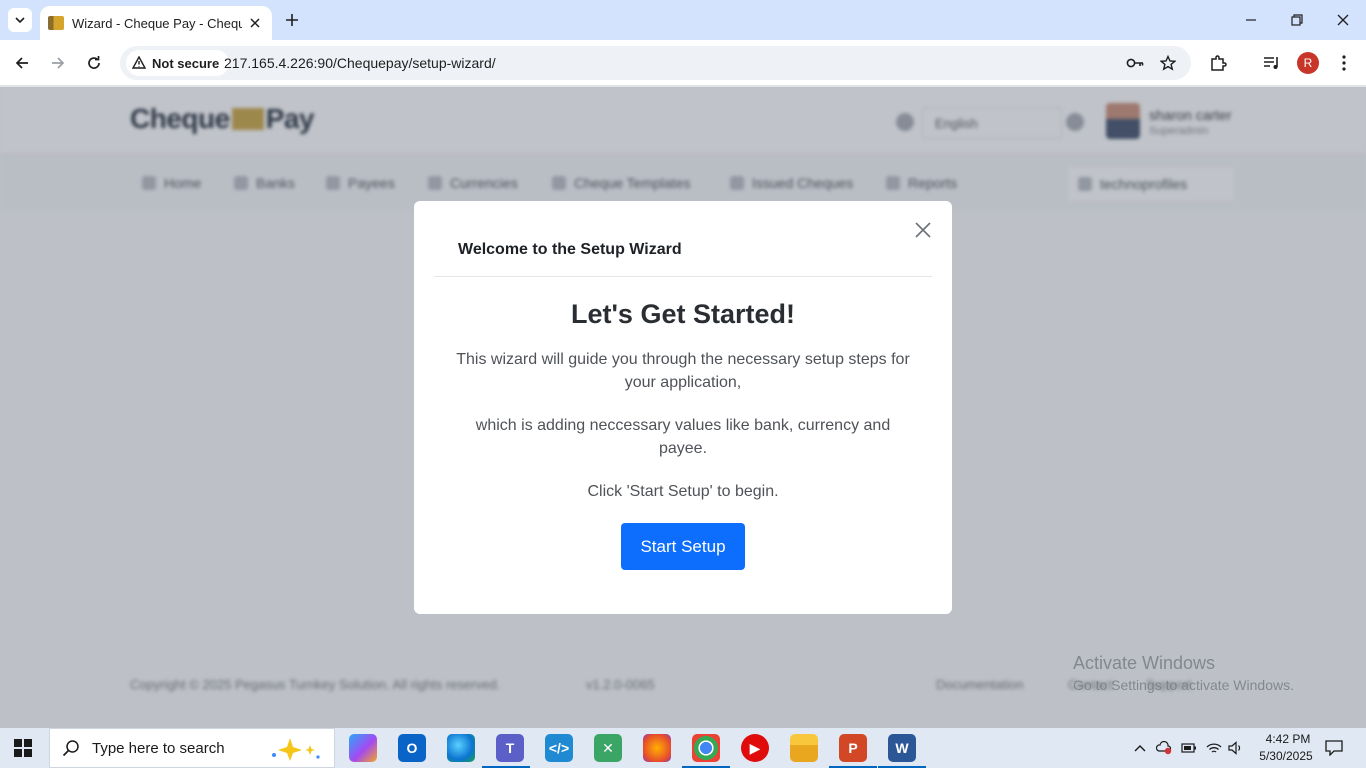 The height and width of the screenshot is (768, 1366). Describe the element at coordinates (755, 748) in the screenshot. I see `media-player-app-icon: ▶` at that location.